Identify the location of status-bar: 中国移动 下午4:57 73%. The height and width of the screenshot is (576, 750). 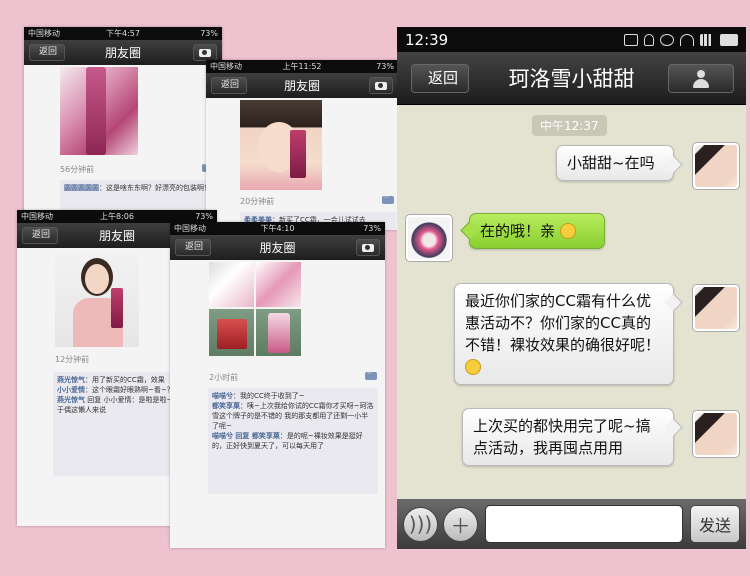
(123, 33).